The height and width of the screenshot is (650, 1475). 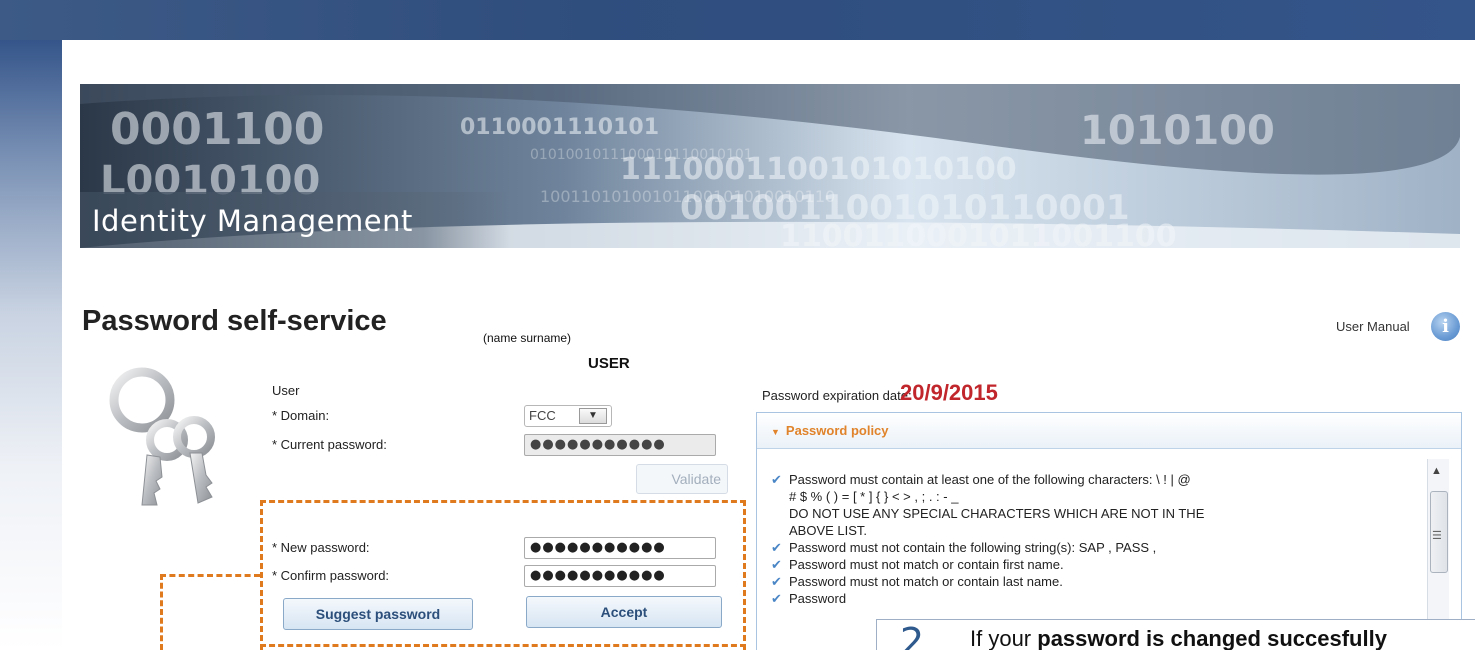 What do you see at coordinates (620, 445) in the screenshot?
I see `current-password-input: ●●●●●●●●●●●` at bounding box center [620, 445].